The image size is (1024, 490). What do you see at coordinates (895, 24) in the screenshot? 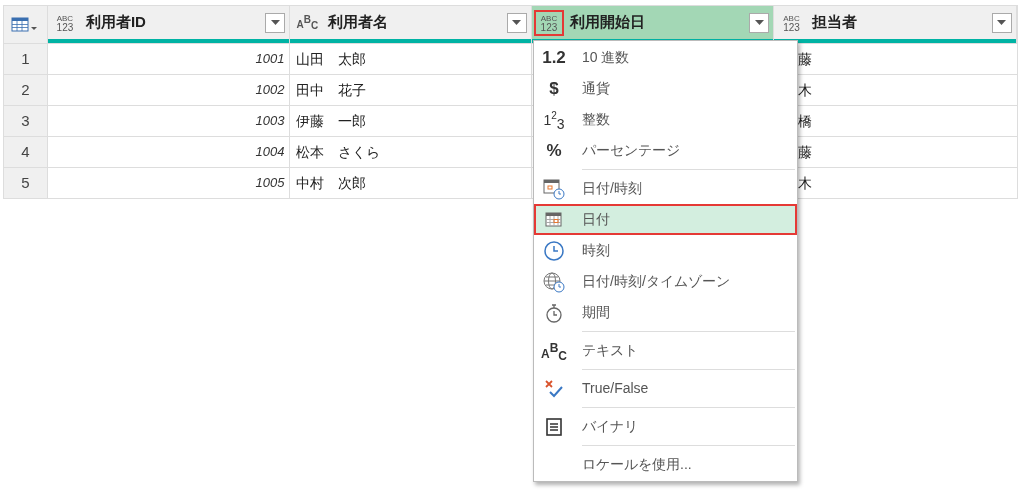
I see `column-header: ABC 123 担当者` at bounding box center [895, 24].